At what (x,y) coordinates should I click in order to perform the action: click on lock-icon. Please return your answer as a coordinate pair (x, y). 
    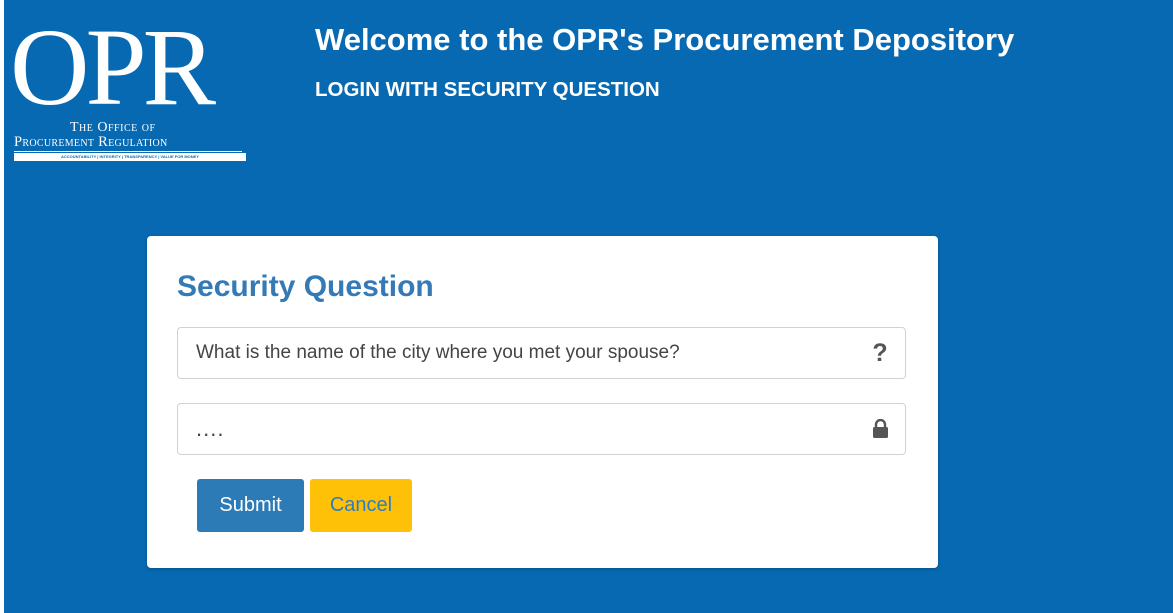
    Looking at the image, I should click on (880, 429).